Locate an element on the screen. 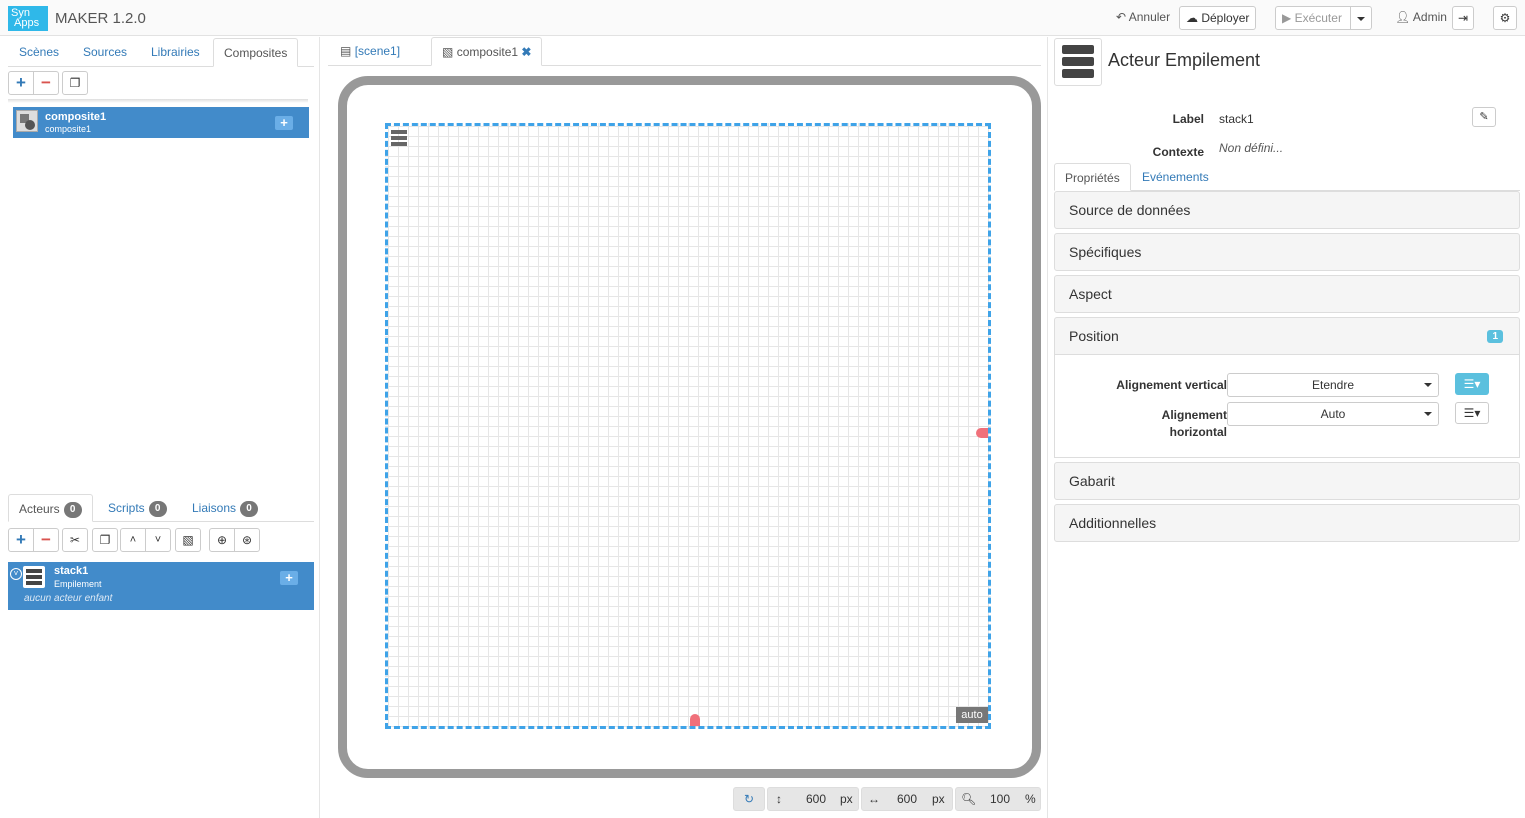 The width and height of the screenshot is (1525, 818). collapse-toggle-icon: ˅ is located at coordinates (16, 574).